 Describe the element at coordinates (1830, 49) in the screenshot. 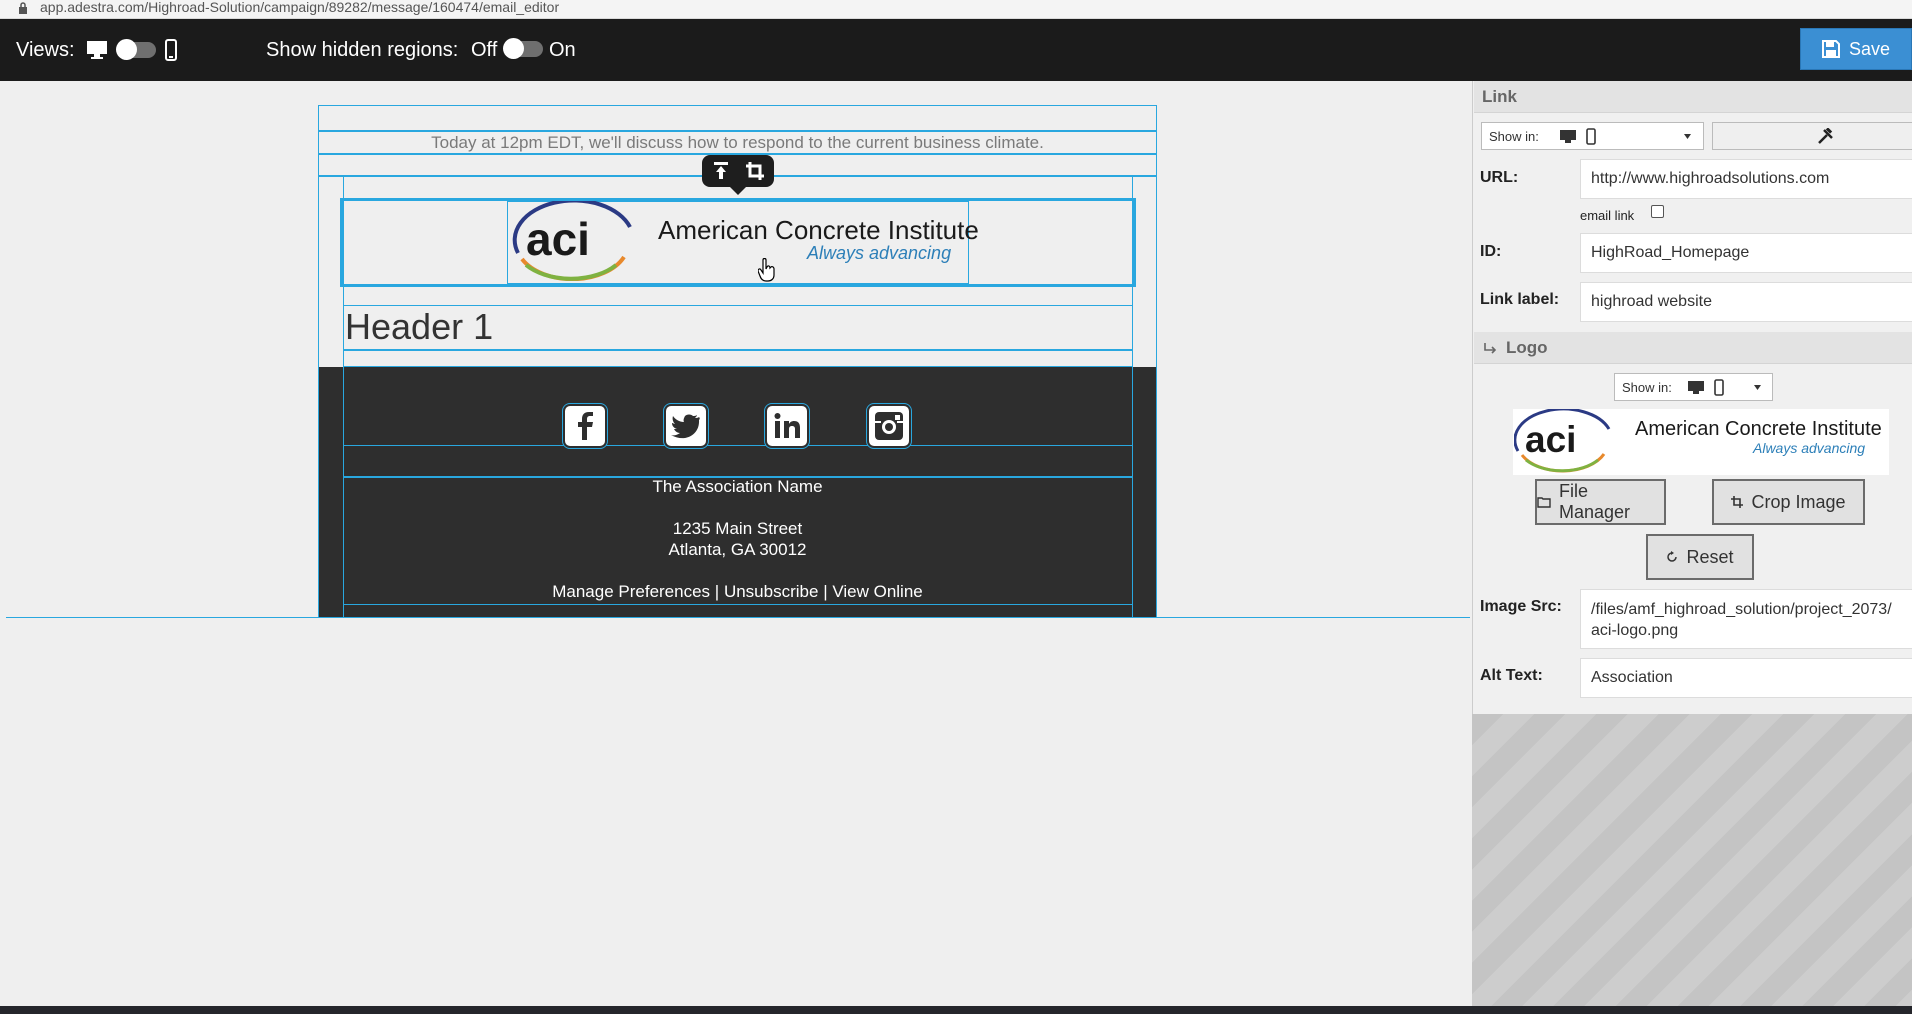

I see `floppy-disk-icon` at that location.